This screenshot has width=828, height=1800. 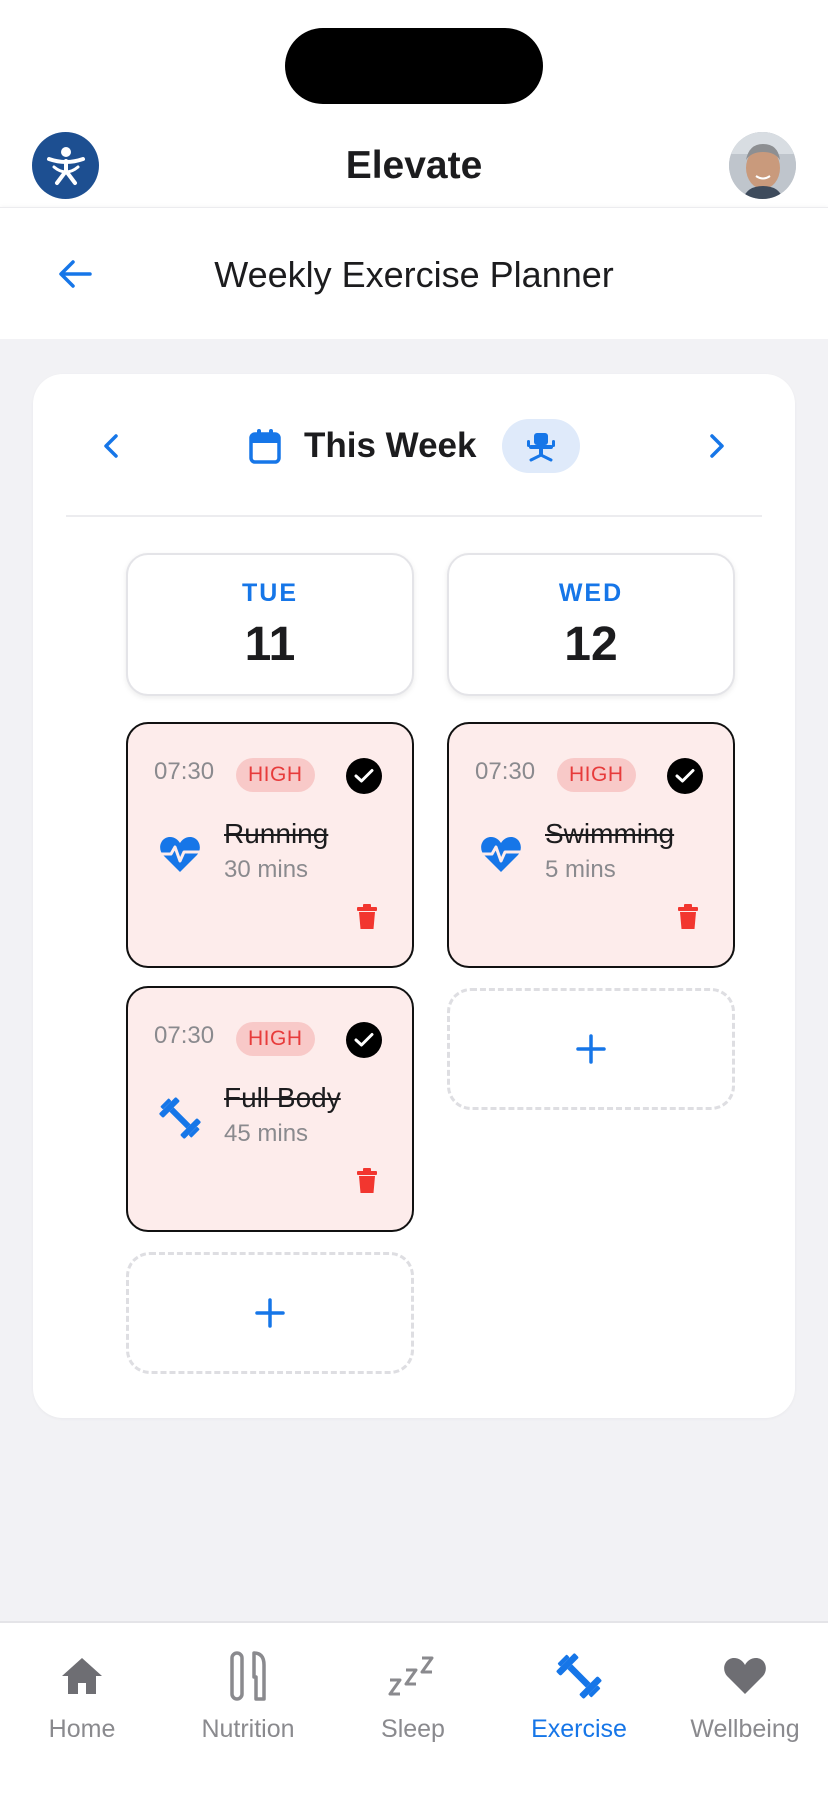 I want to click on exercise-name: Swimming, so click(x=610, y=833).